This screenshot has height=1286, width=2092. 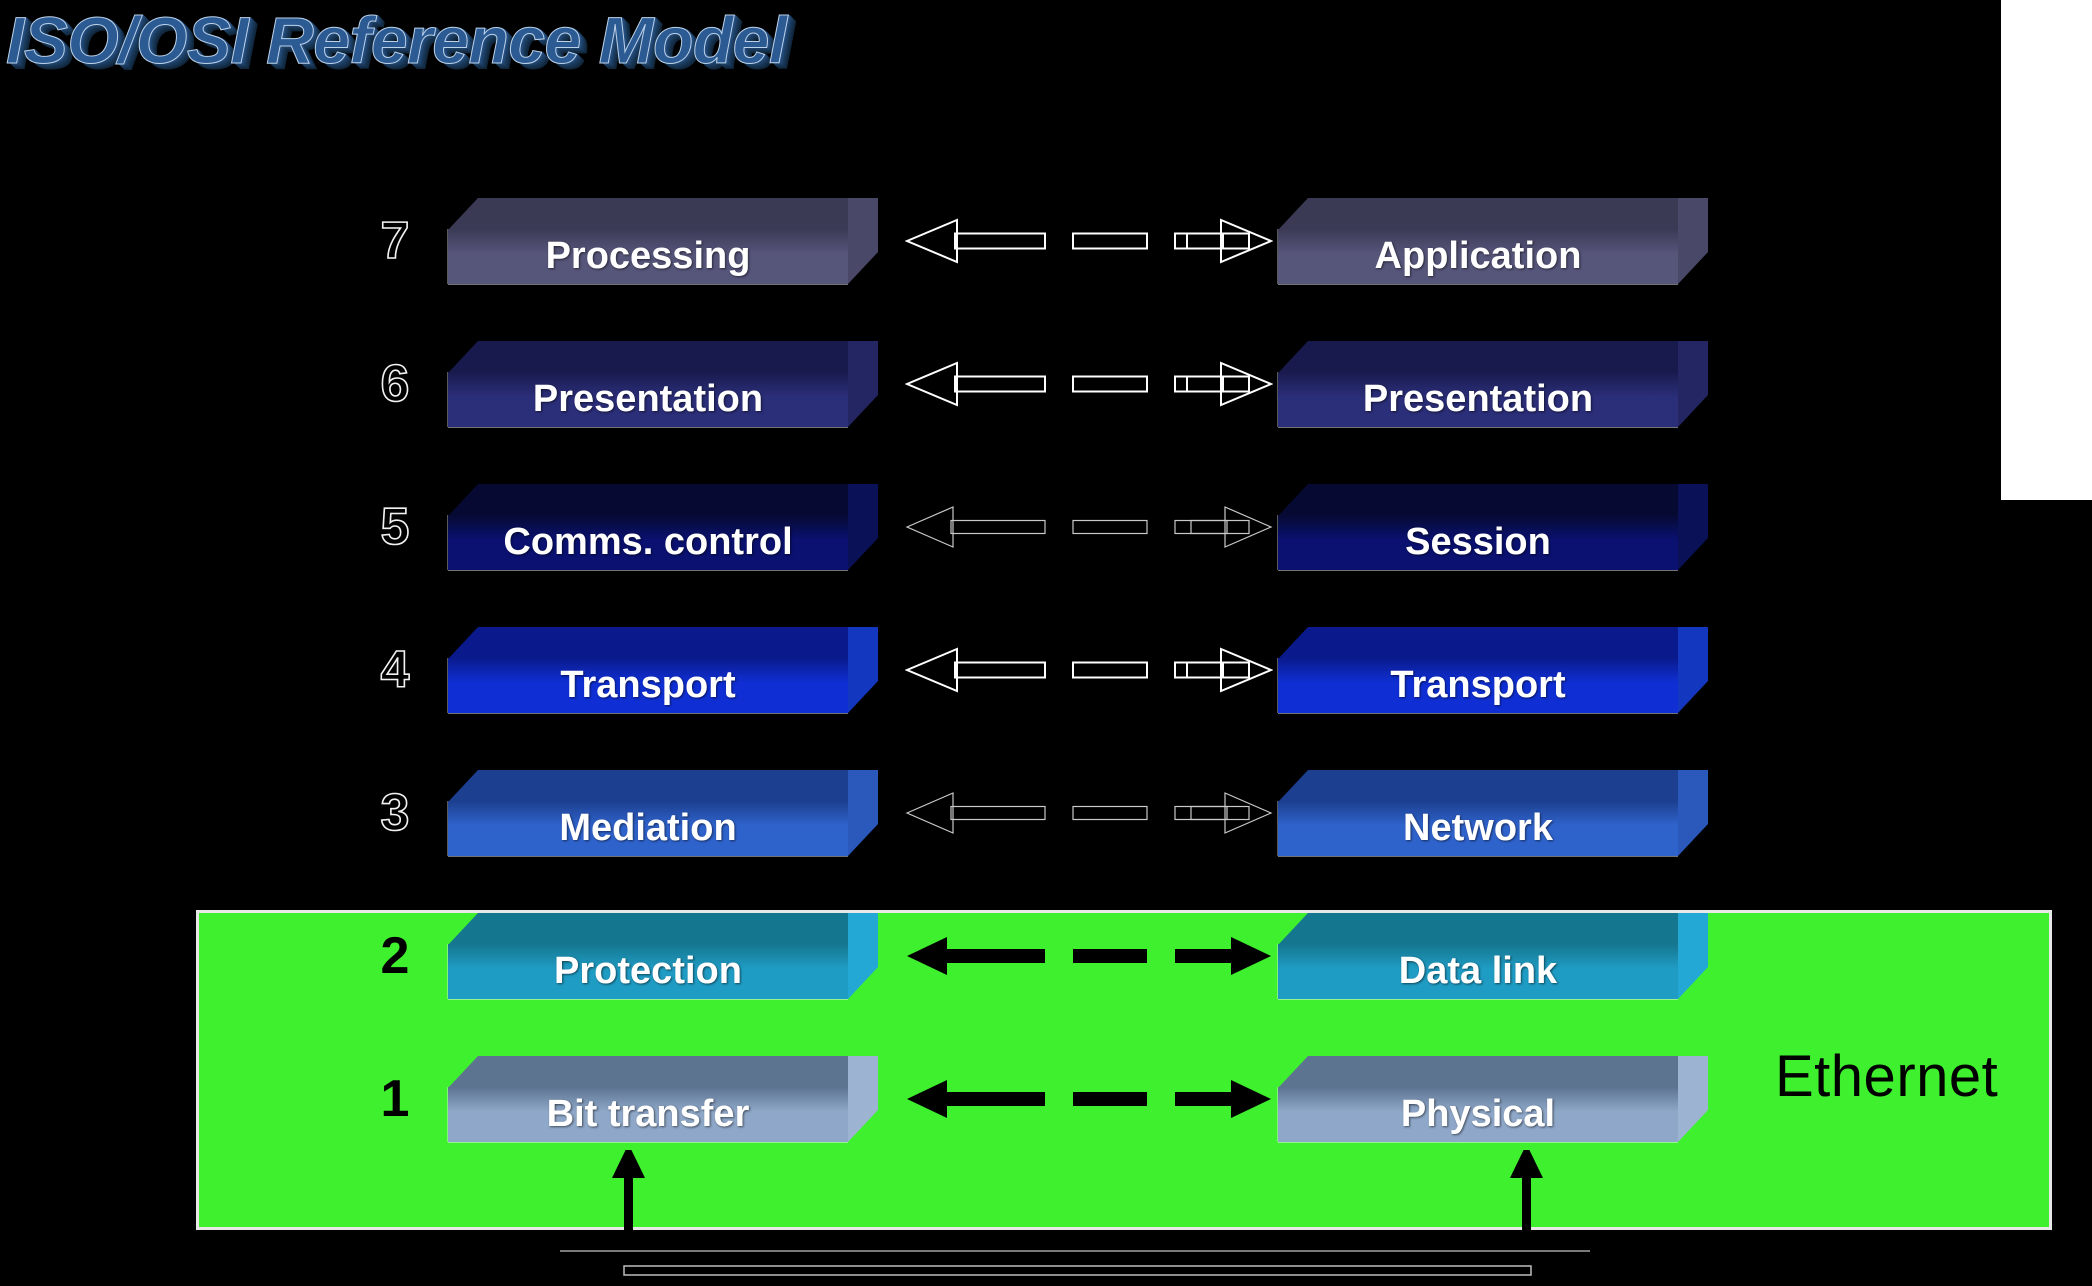 I want to click on osi-layer-row: 1 Bit transfer Physical, so click(x=1046, y=1099).